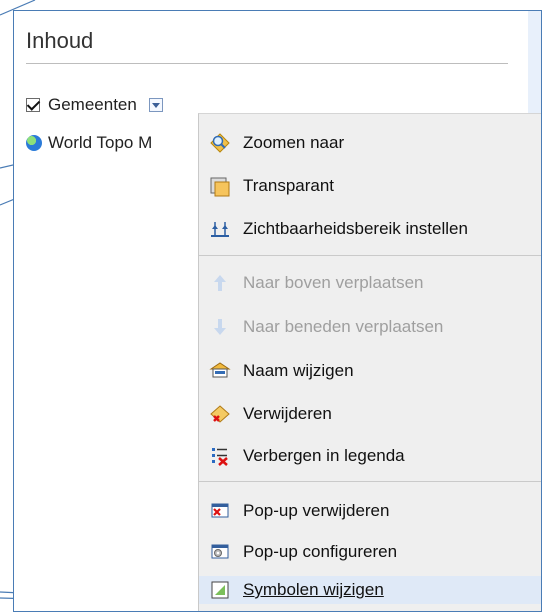 The height and width of the screenshot is (615, 546). What do you see at coordinates (60, 40) in the screenshot?
I see `panel-title: Inhoud` at bounding box center [60, 40].